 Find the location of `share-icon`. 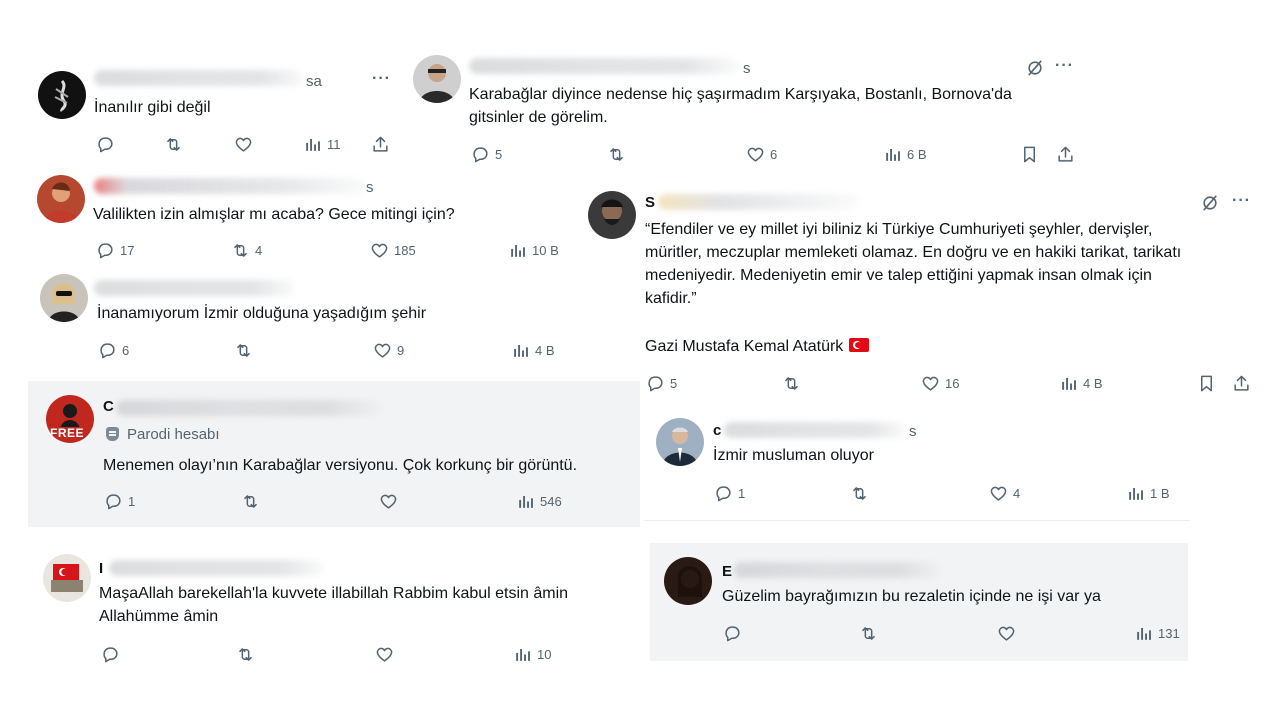

share-icon is located at coordinates (1065, 154).